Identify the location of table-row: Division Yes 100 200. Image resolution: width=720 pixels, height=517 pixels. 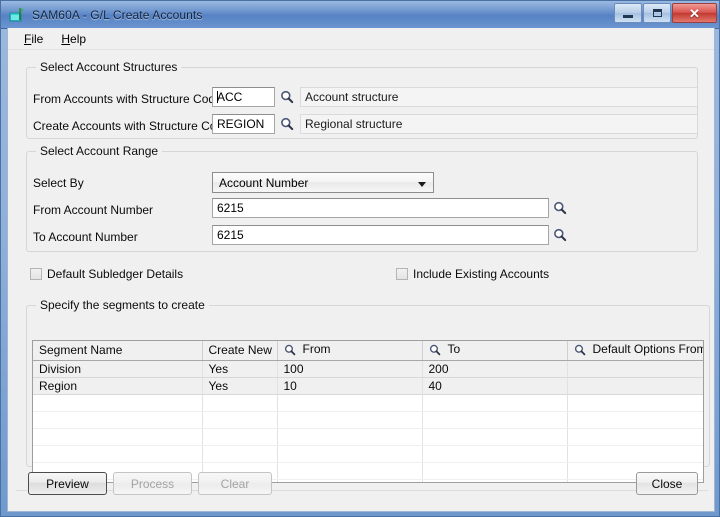
(368, 369).